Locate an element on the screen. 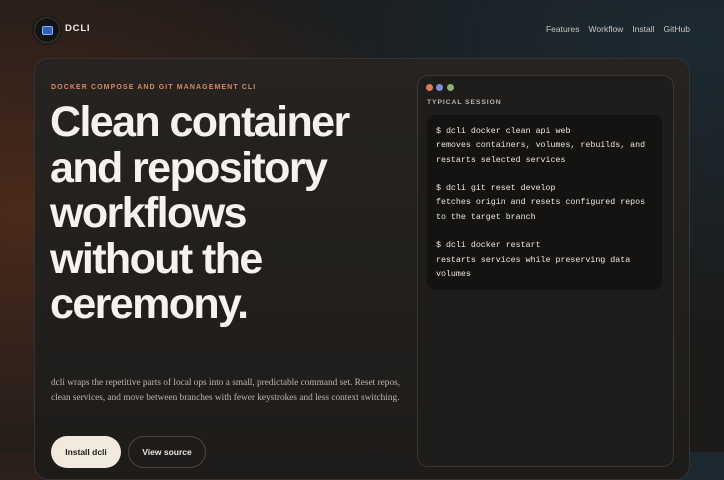 This screenshot has height=480, width=724. terminal-line: volumes is located at coordinates (453, 274).